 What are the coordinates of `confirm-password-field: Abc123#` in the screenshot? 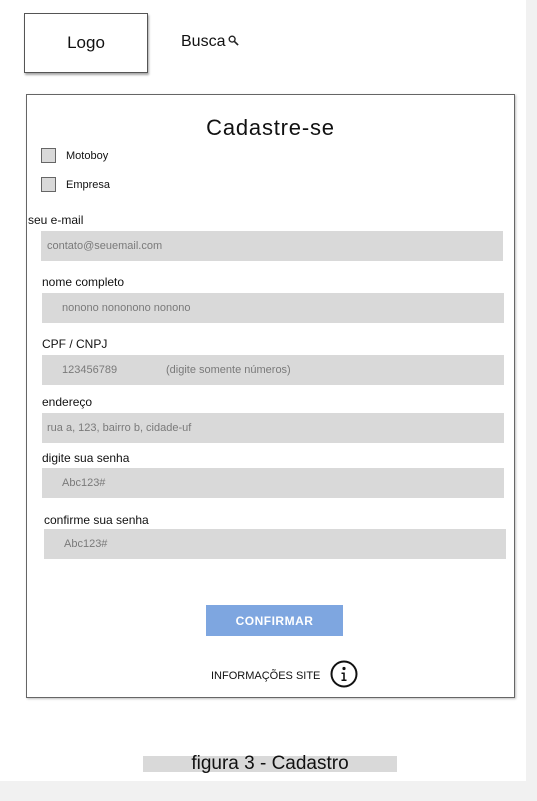 It's located at (275, 544).